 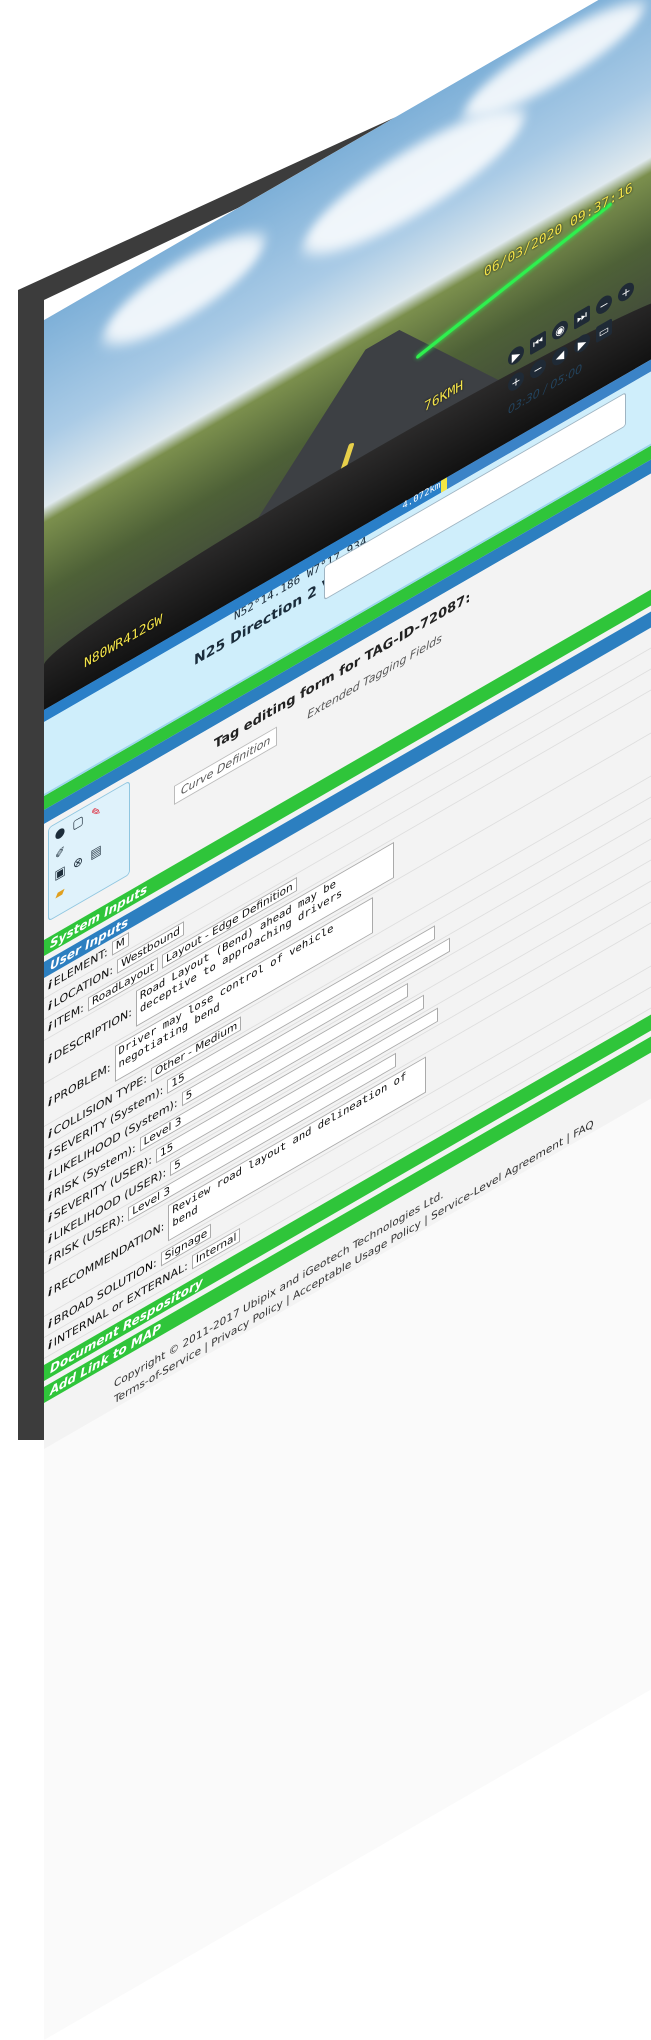 What do you see at coordinates (560, 356) in the screenshot?
I see `rewind-icon: ◀` at bounding box center [560, 356].